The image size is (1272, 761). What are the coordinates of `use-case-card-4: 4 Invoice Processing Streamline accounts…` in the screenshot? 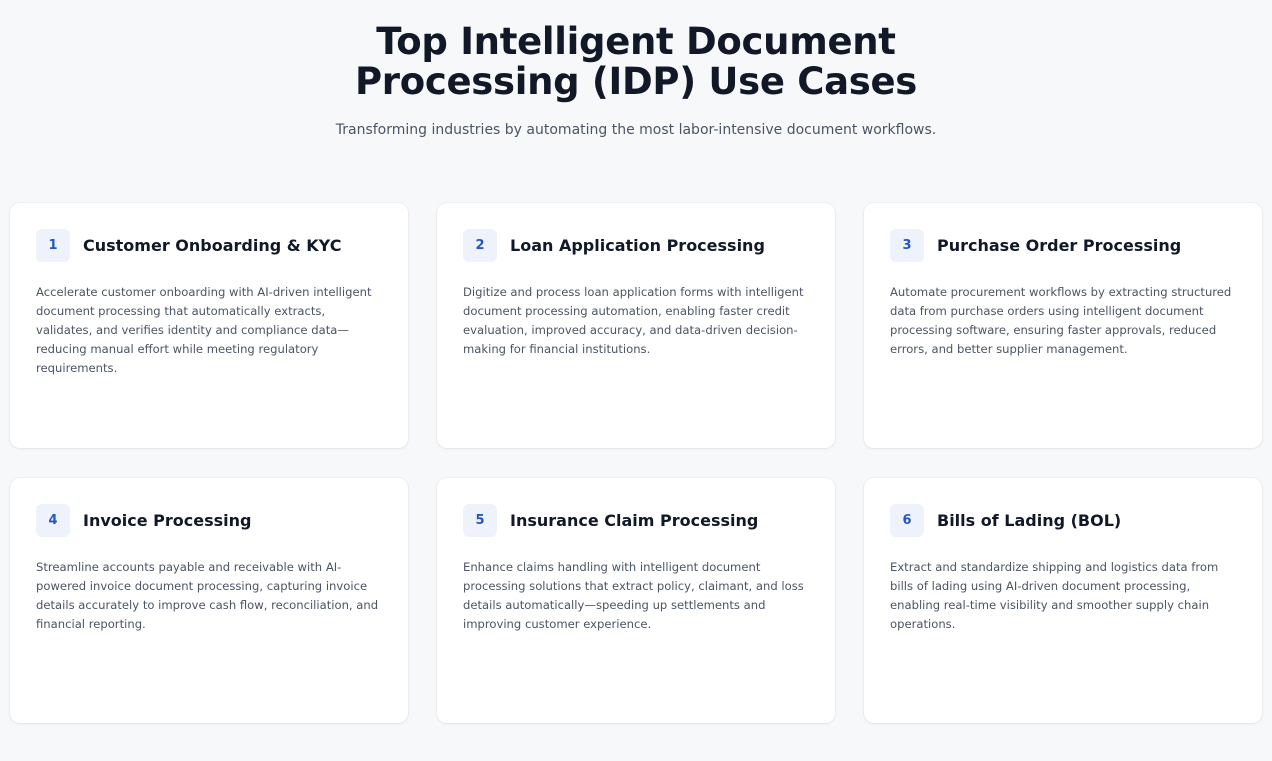 It's located at (209, 600).